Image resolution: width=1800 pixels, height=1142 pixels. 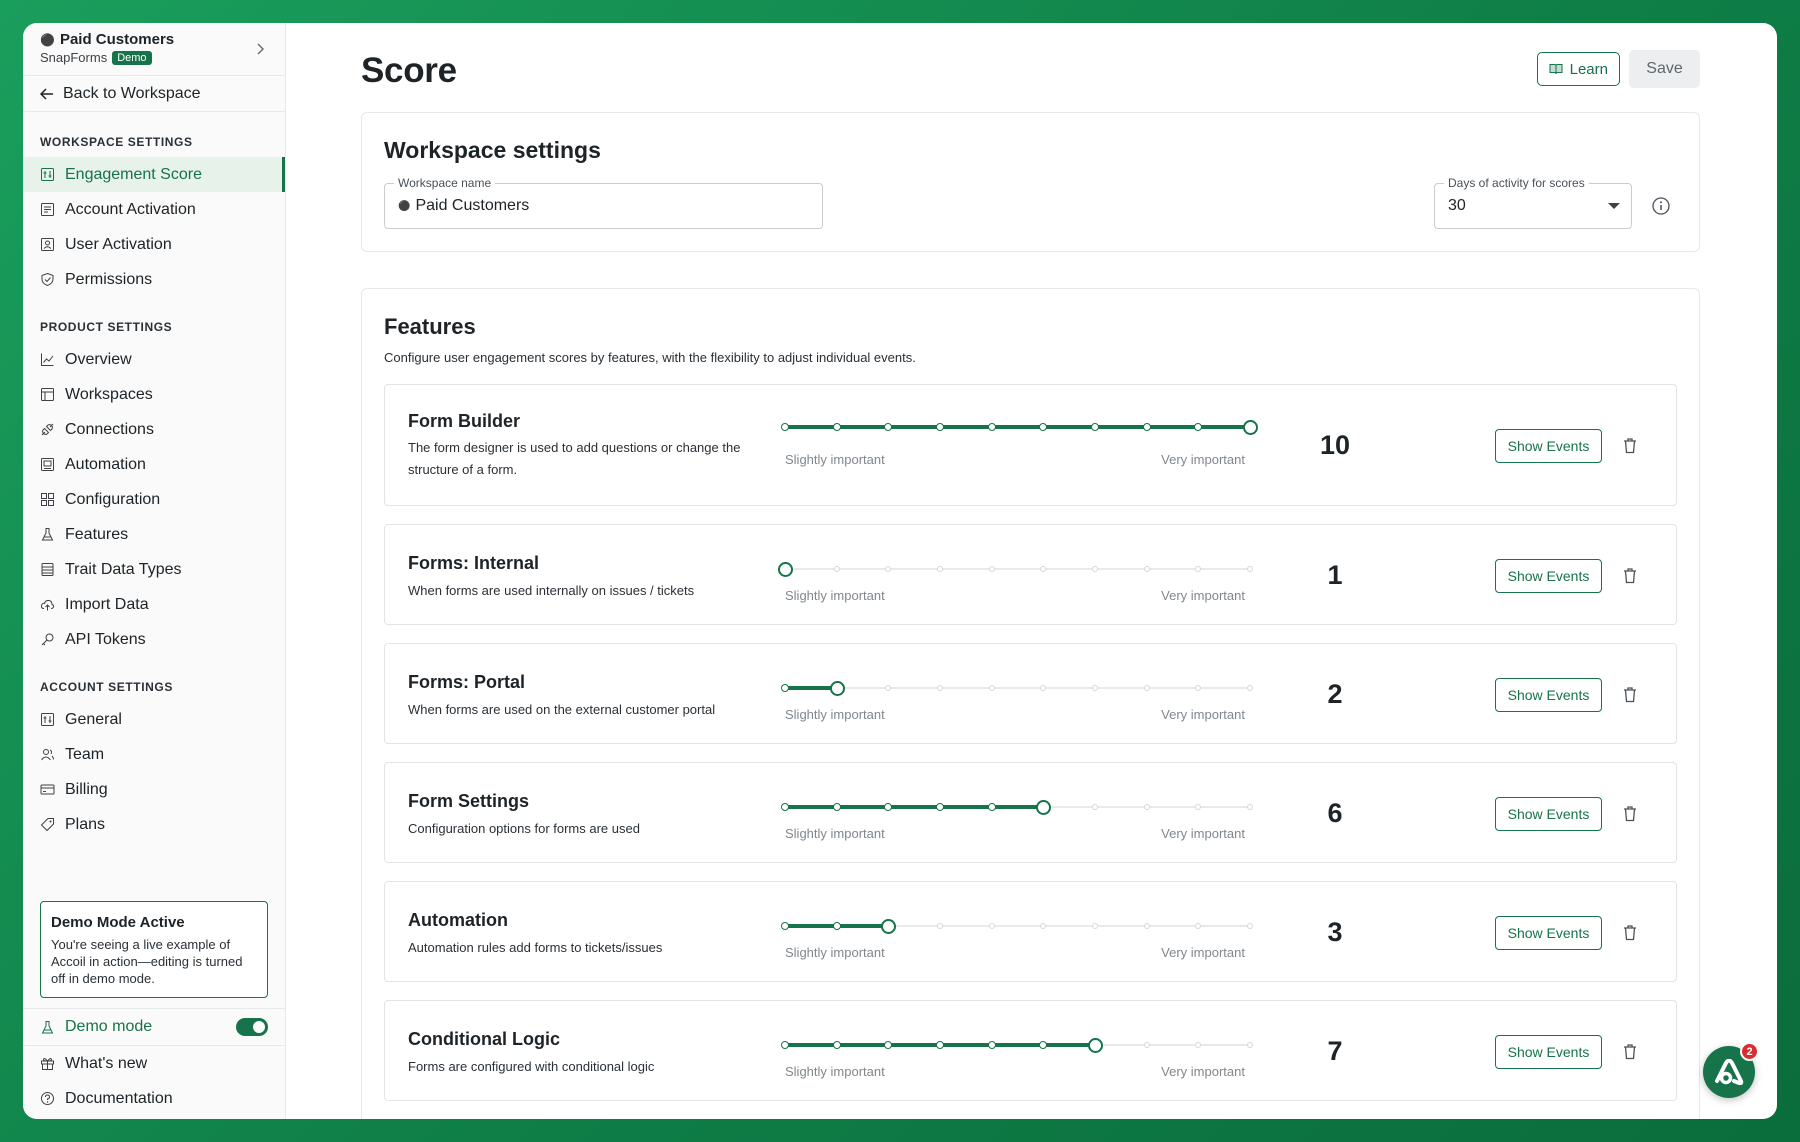 What do you see at coordinates (154, 1098) in the screenshot?
I see `documentation-link: Documentation` at bounding box center [154, 1098].